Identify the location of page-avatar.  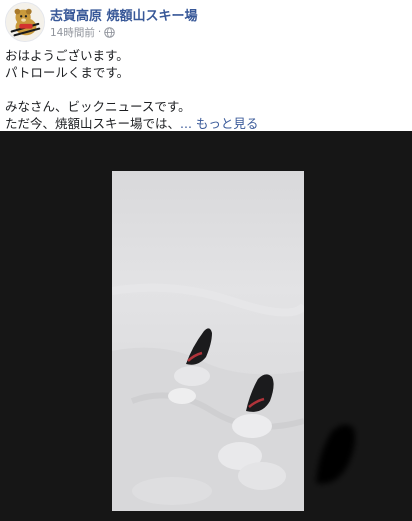
(25, 22).